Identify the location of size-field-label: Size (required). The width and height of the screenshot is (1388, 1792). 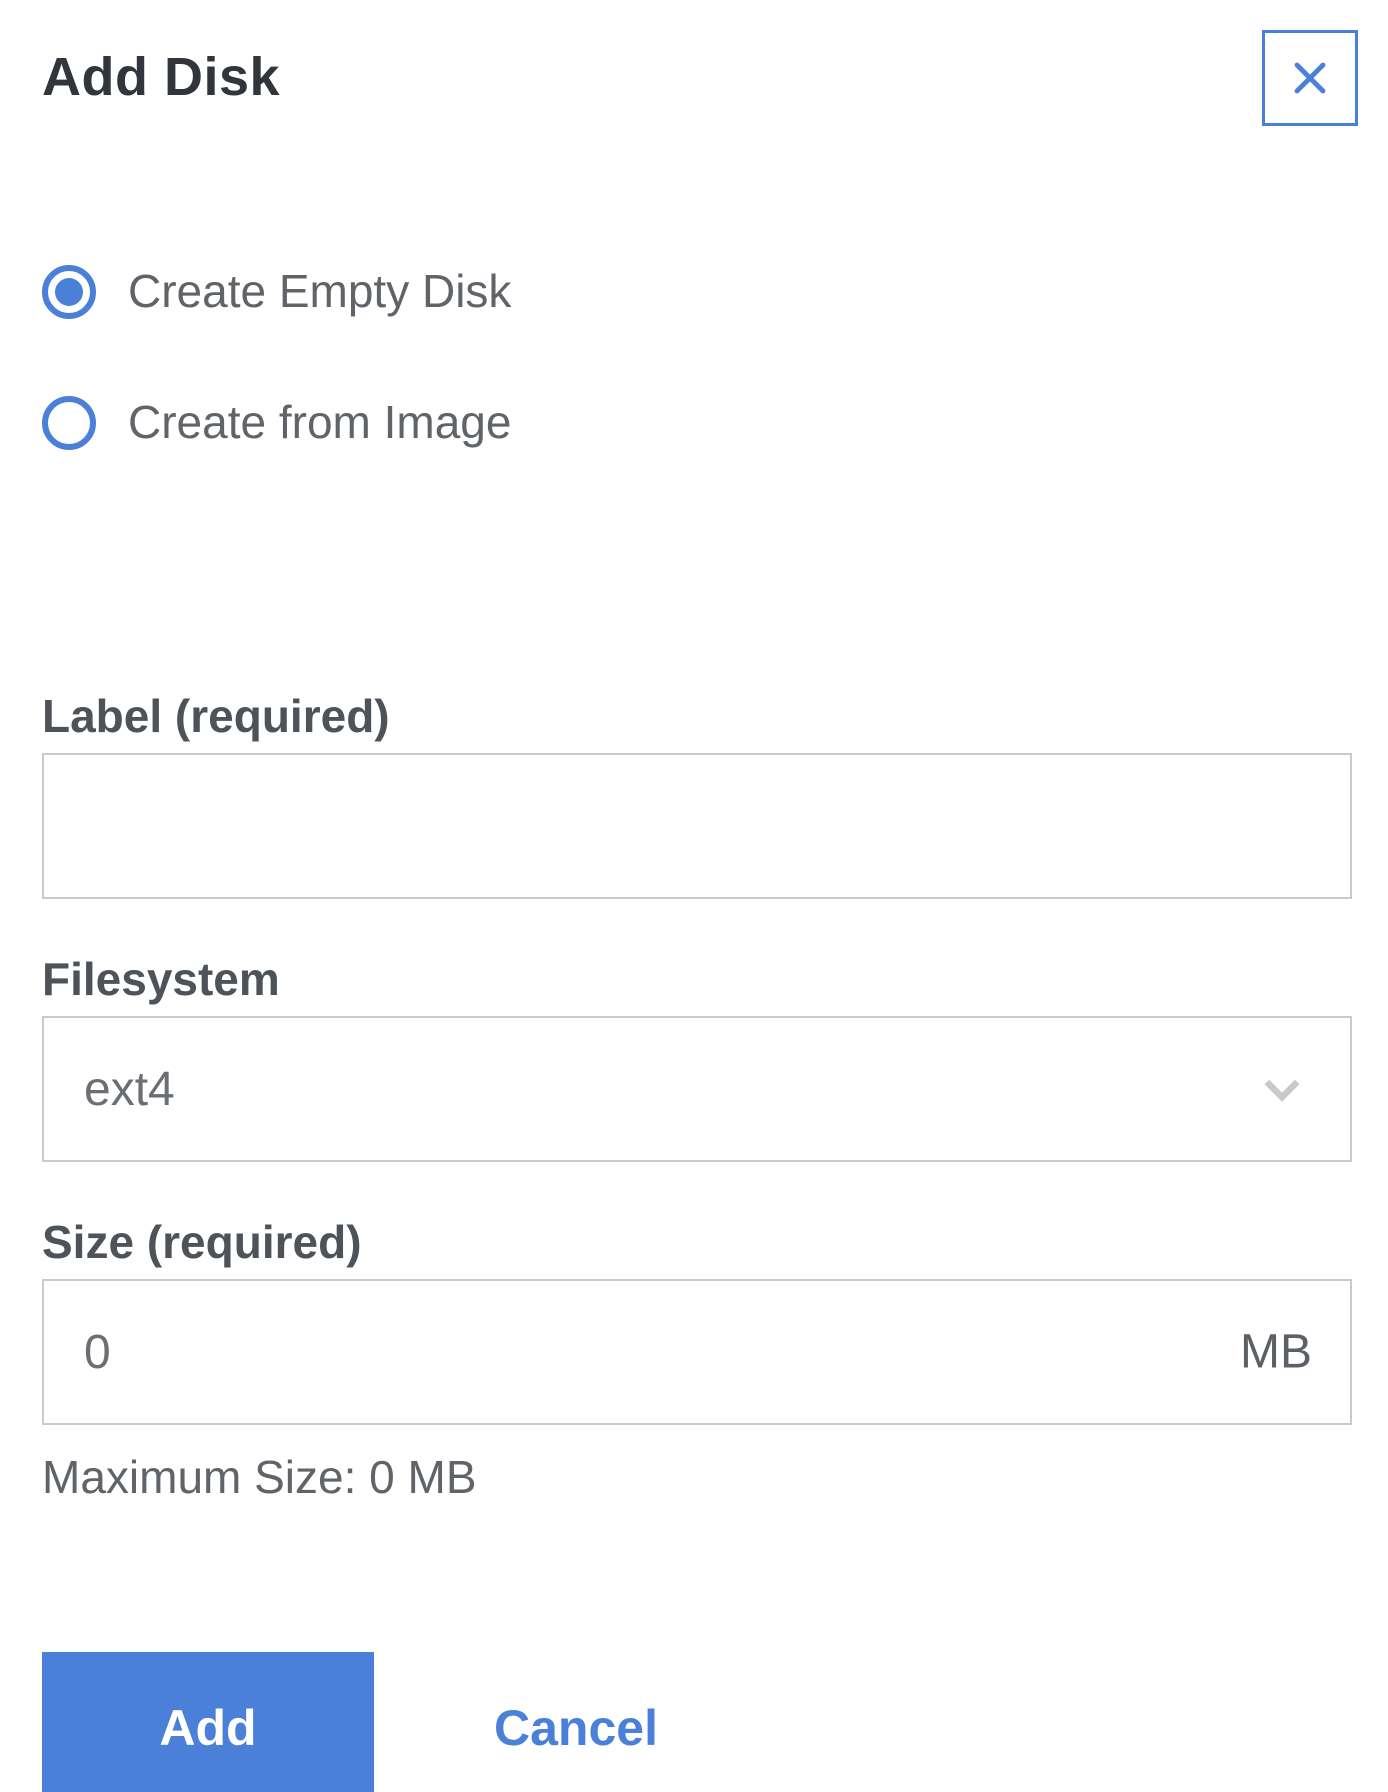
(202, 1242).